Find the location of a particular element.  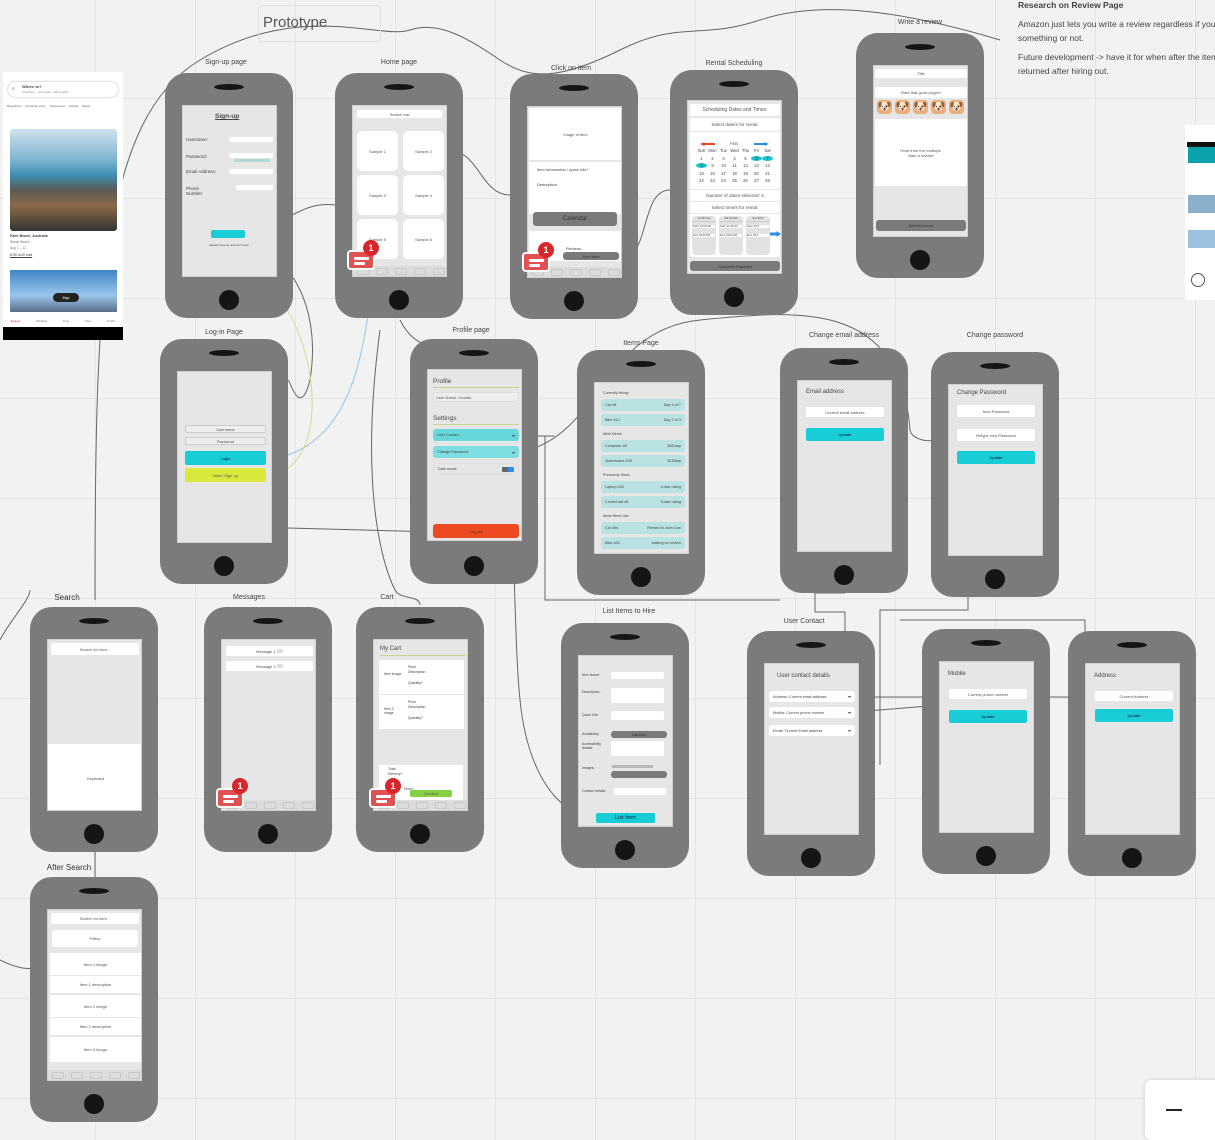

password-field is located at coordinates (251, 155).